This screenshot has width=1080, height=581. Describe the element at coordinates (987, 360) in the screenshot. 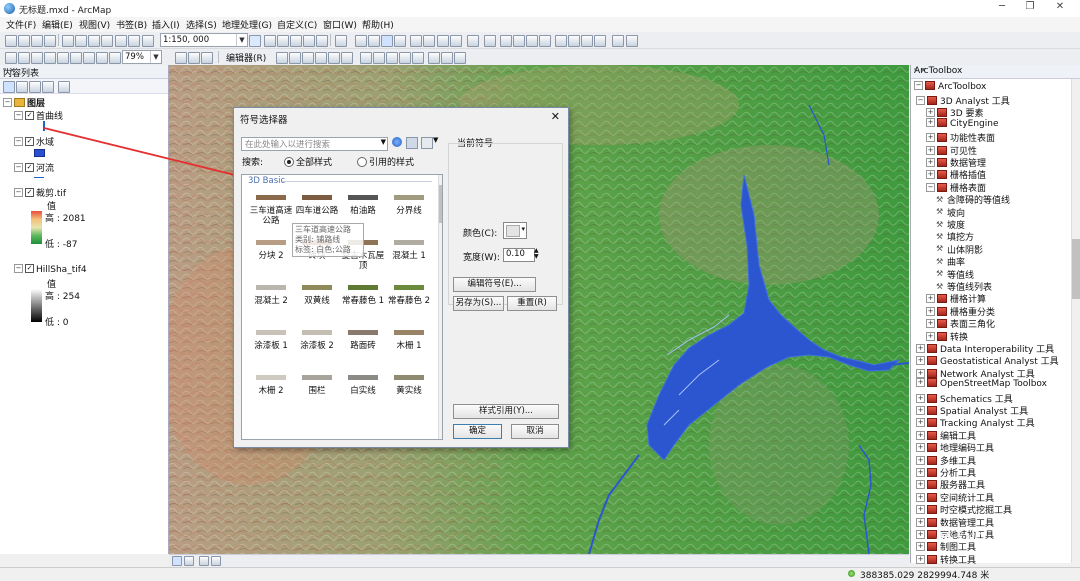

I see `toolbox-item: + Geostatistical Analyst 工具` at that location.